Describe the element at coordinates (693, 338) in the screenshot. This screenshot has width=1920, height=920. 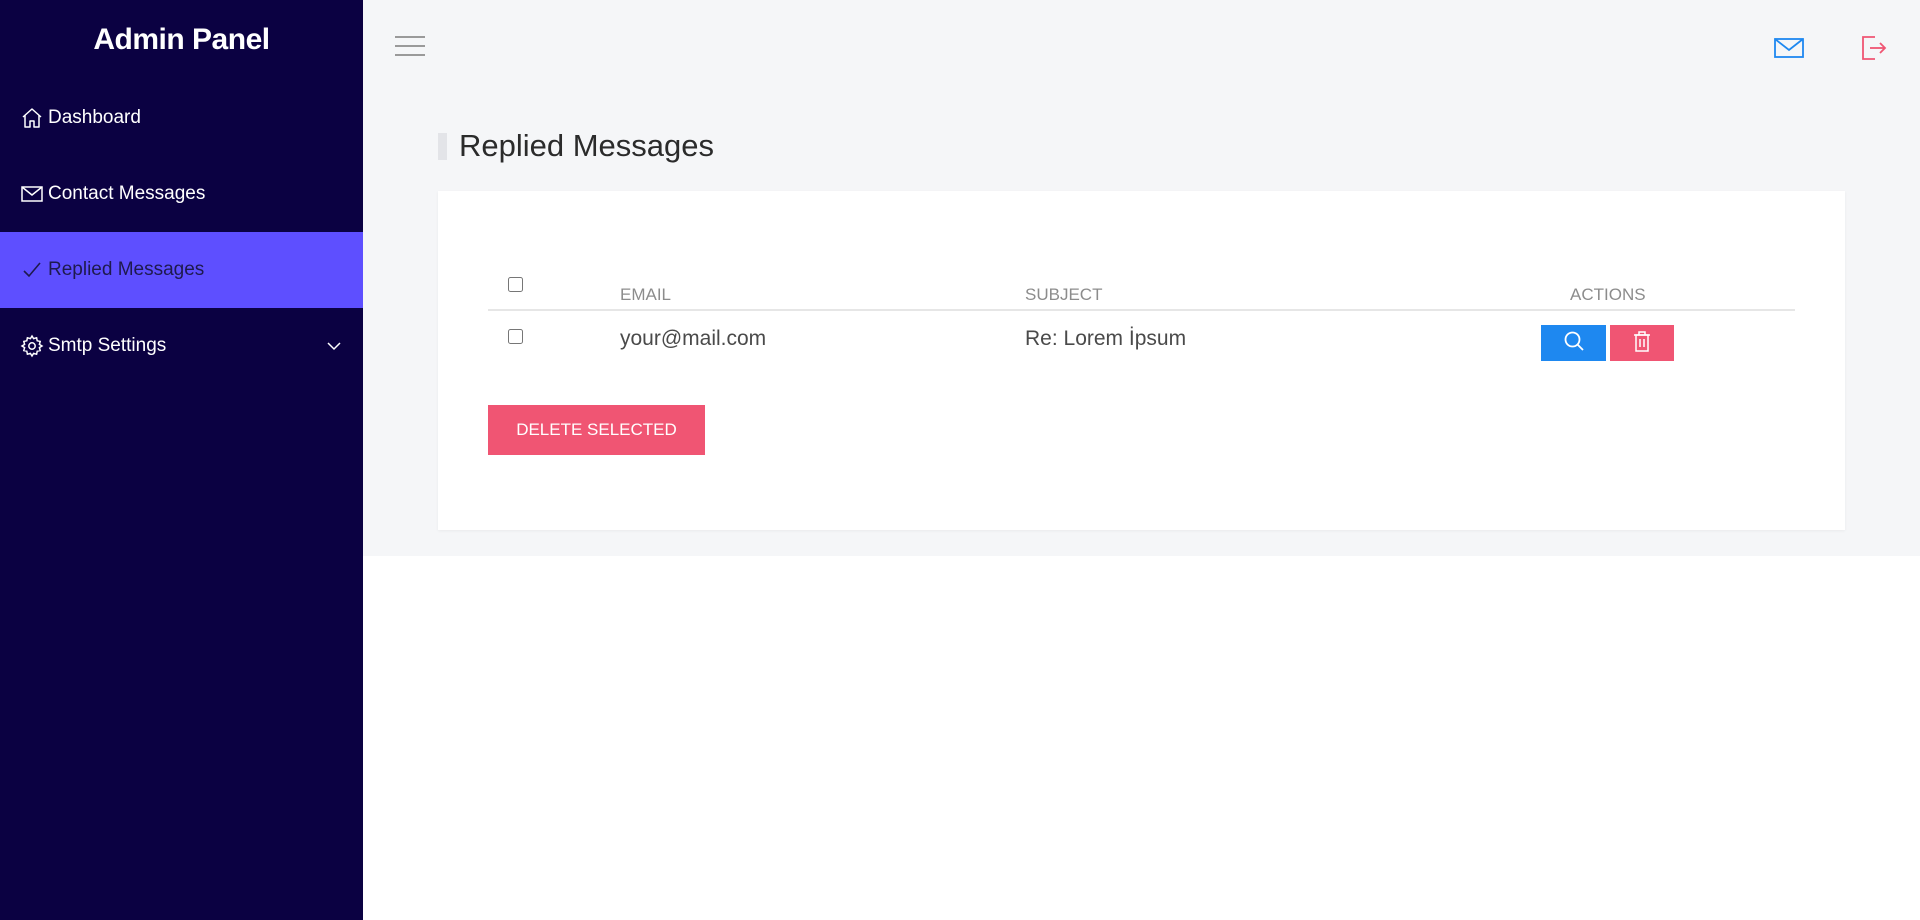
I see `row-email: your@mail.com` at that location.